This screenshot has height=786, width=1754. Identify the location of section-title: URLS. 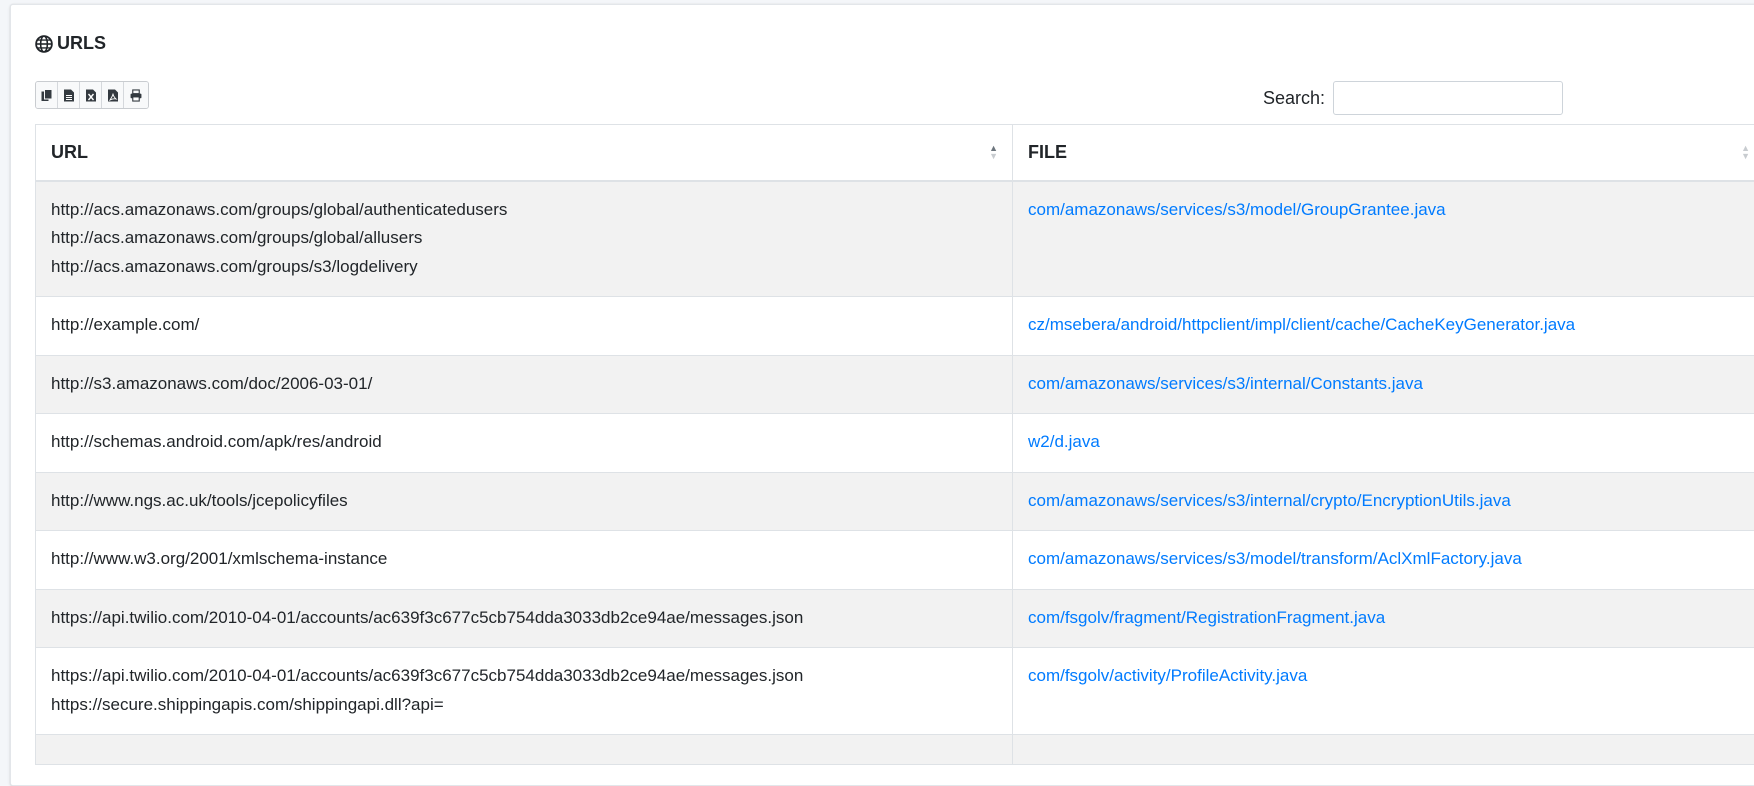
(70, 43).